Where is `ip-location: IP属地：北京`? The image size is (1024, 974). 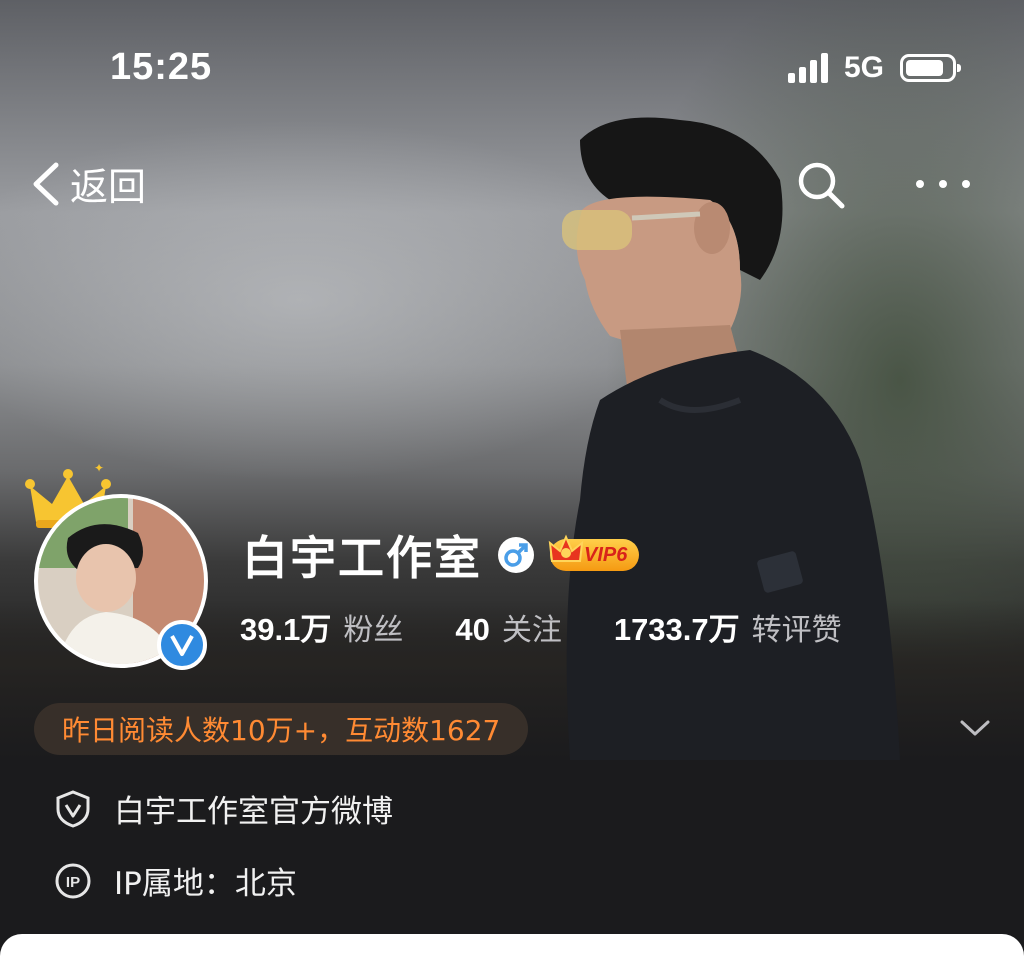 ip-location: IP属地：北京 is located at coordinates (205, 884).